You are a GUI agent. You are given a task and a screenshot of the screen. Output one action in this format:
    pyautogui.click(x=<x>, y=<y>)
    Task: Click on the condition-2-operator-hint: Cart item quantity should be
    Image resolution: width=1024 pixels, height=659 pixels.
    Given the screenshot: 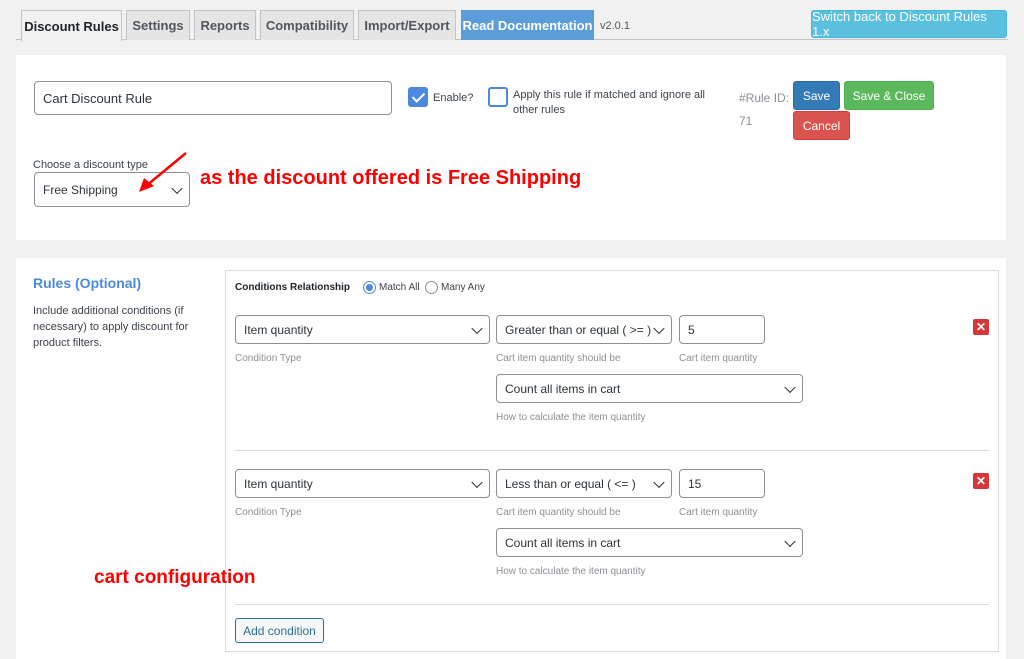 What is the action you would take?
    pyautogui.click(x=558, y=512)
    